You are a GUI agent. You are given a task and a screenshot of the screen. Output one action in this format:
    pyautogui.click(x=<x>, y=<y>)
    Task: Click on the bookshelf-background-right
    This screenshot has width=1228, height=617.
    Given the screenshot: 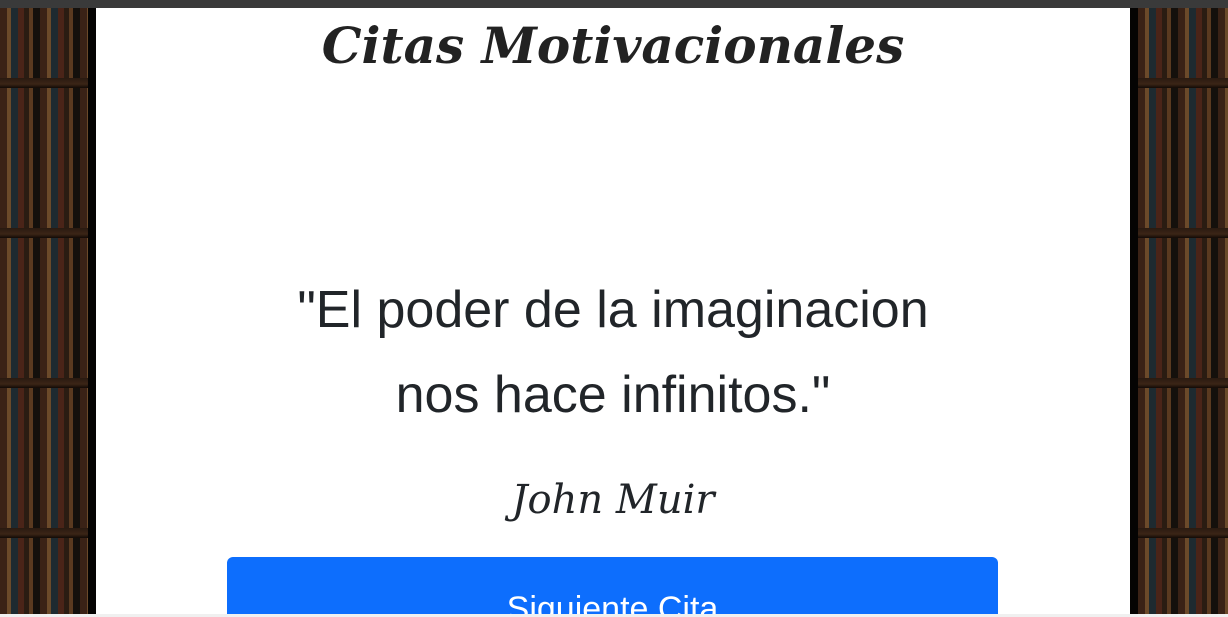 What is the action you would take?
    pyautogui.click(x=1183, y=312)
    